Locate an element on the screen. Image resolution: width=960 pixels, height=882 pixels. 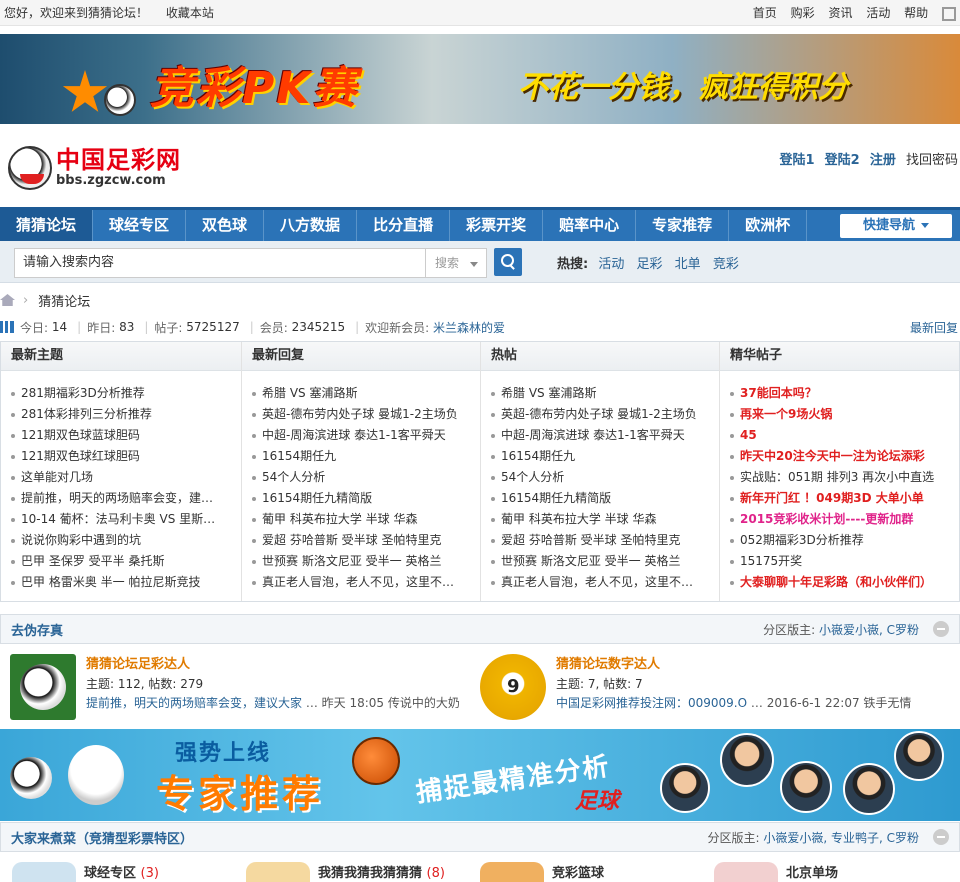
quick-nav-button: 快捷导航 is located at coordinates (896, 226).